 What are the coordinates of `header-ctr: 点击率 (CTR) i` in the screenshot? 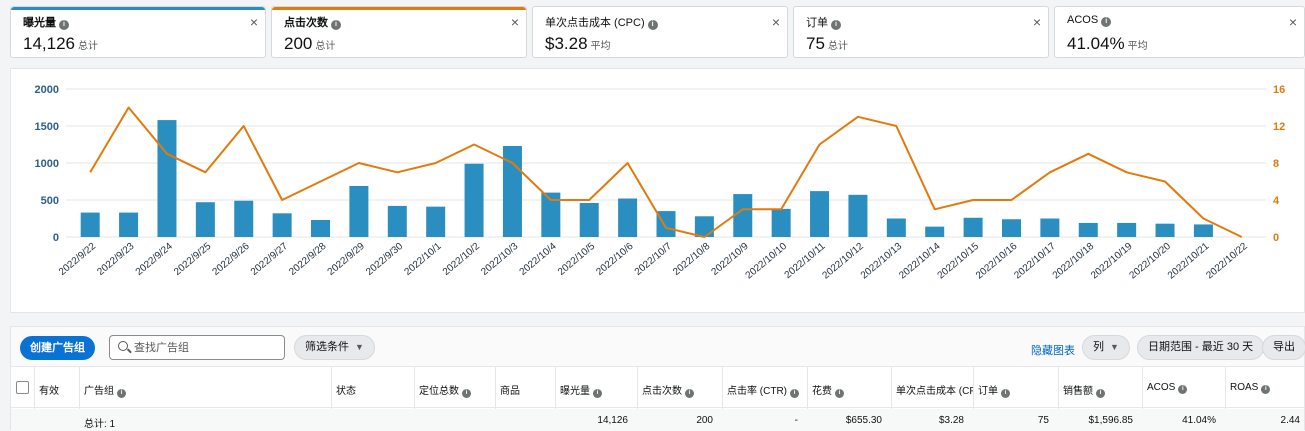 It's located at (763, 390).